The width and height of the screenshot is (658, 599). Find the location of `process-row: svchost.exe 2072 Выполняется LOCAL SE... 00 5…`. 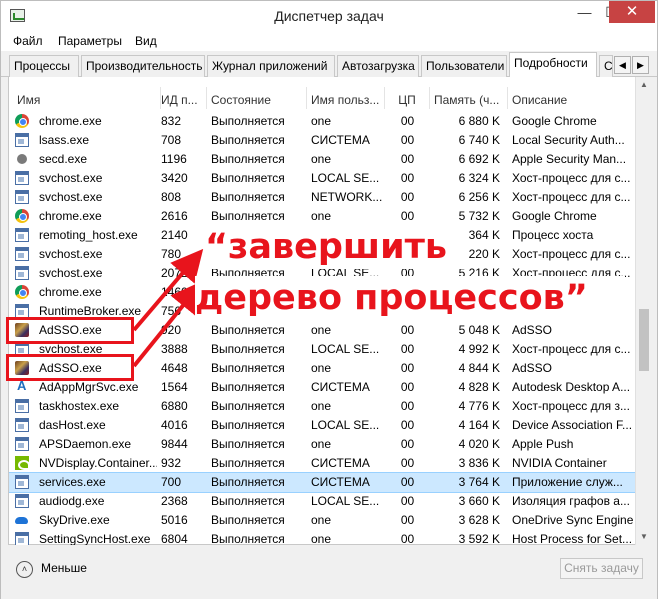

process-row: svchost.exe 2072 Выполняется LOCAL SE... 00 5… is located at coordinates (322, 273).